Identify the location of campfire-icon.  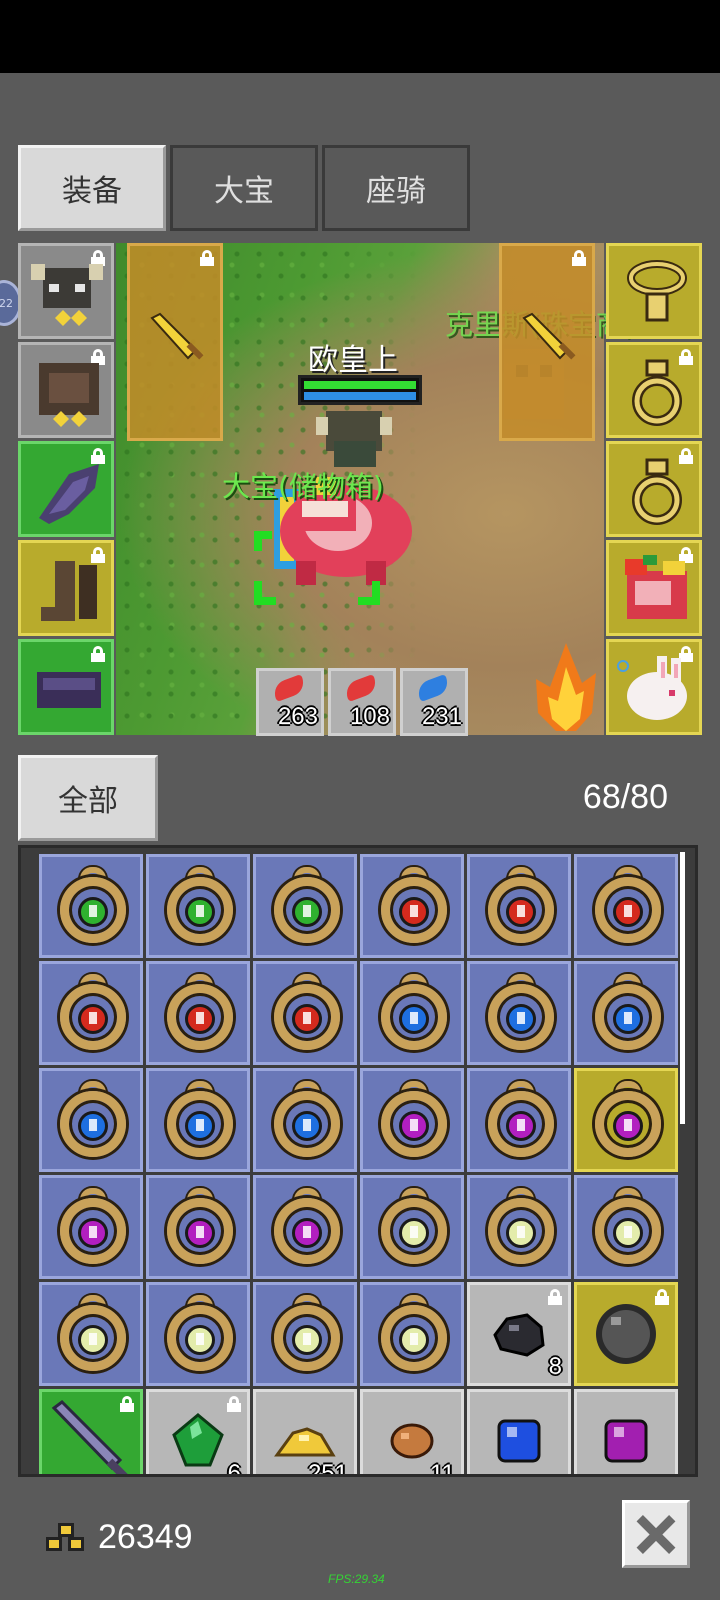
(566, 687).